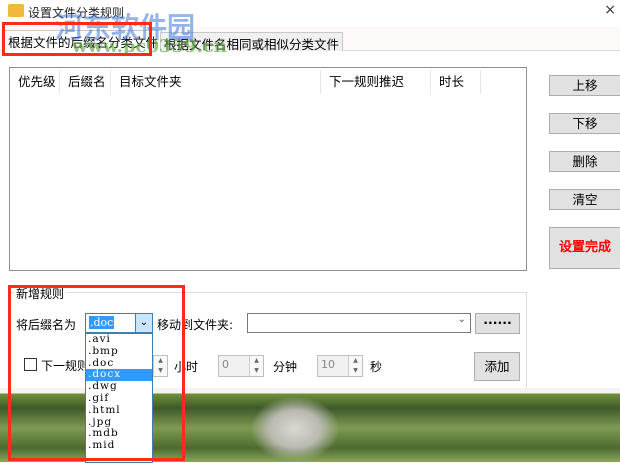  What do you see at coordinates (77, 39) in the screenshot?
I see `annotation-box-tab` at bounding box center [77, 39].